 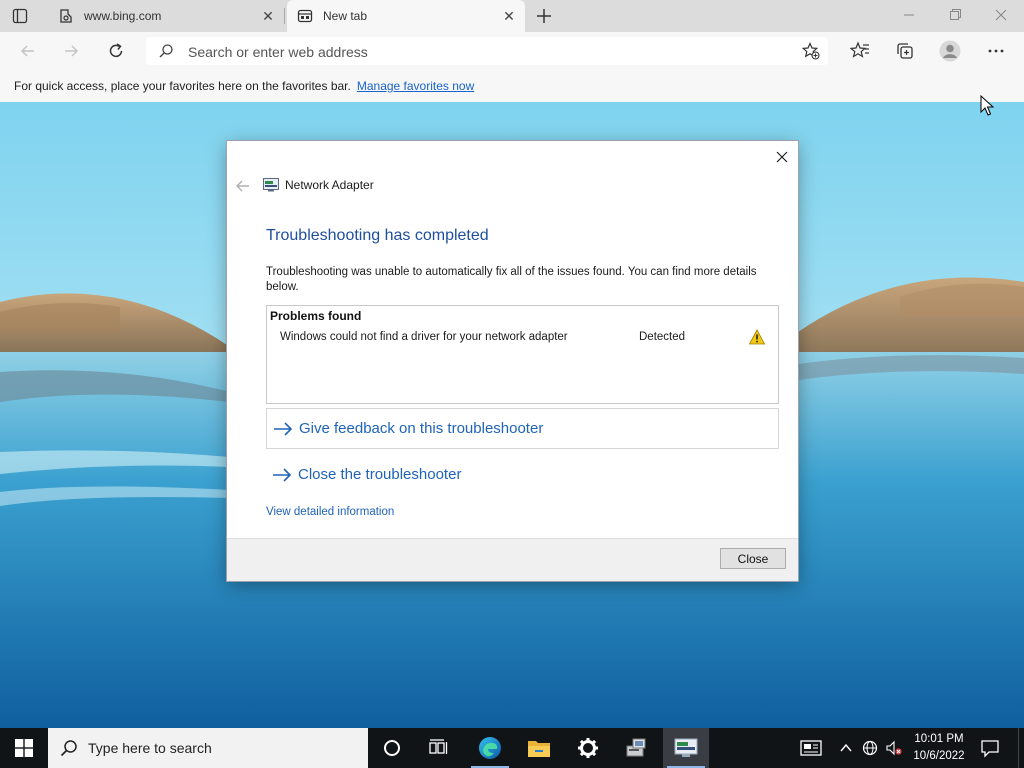 What do you see at coordinates (860, 51) in the screenshot?
I see `favorites-icon` at bounding box center [860, 51].